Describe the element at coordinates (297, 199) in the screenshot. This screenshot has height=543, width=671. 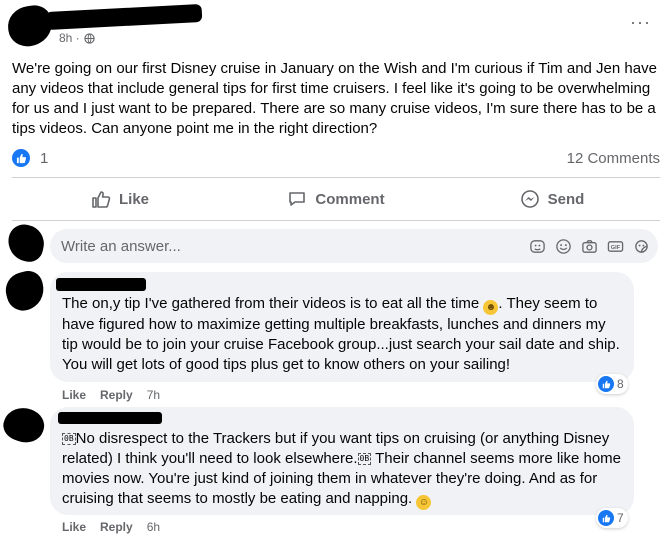
I see `comment-icon` at that location.